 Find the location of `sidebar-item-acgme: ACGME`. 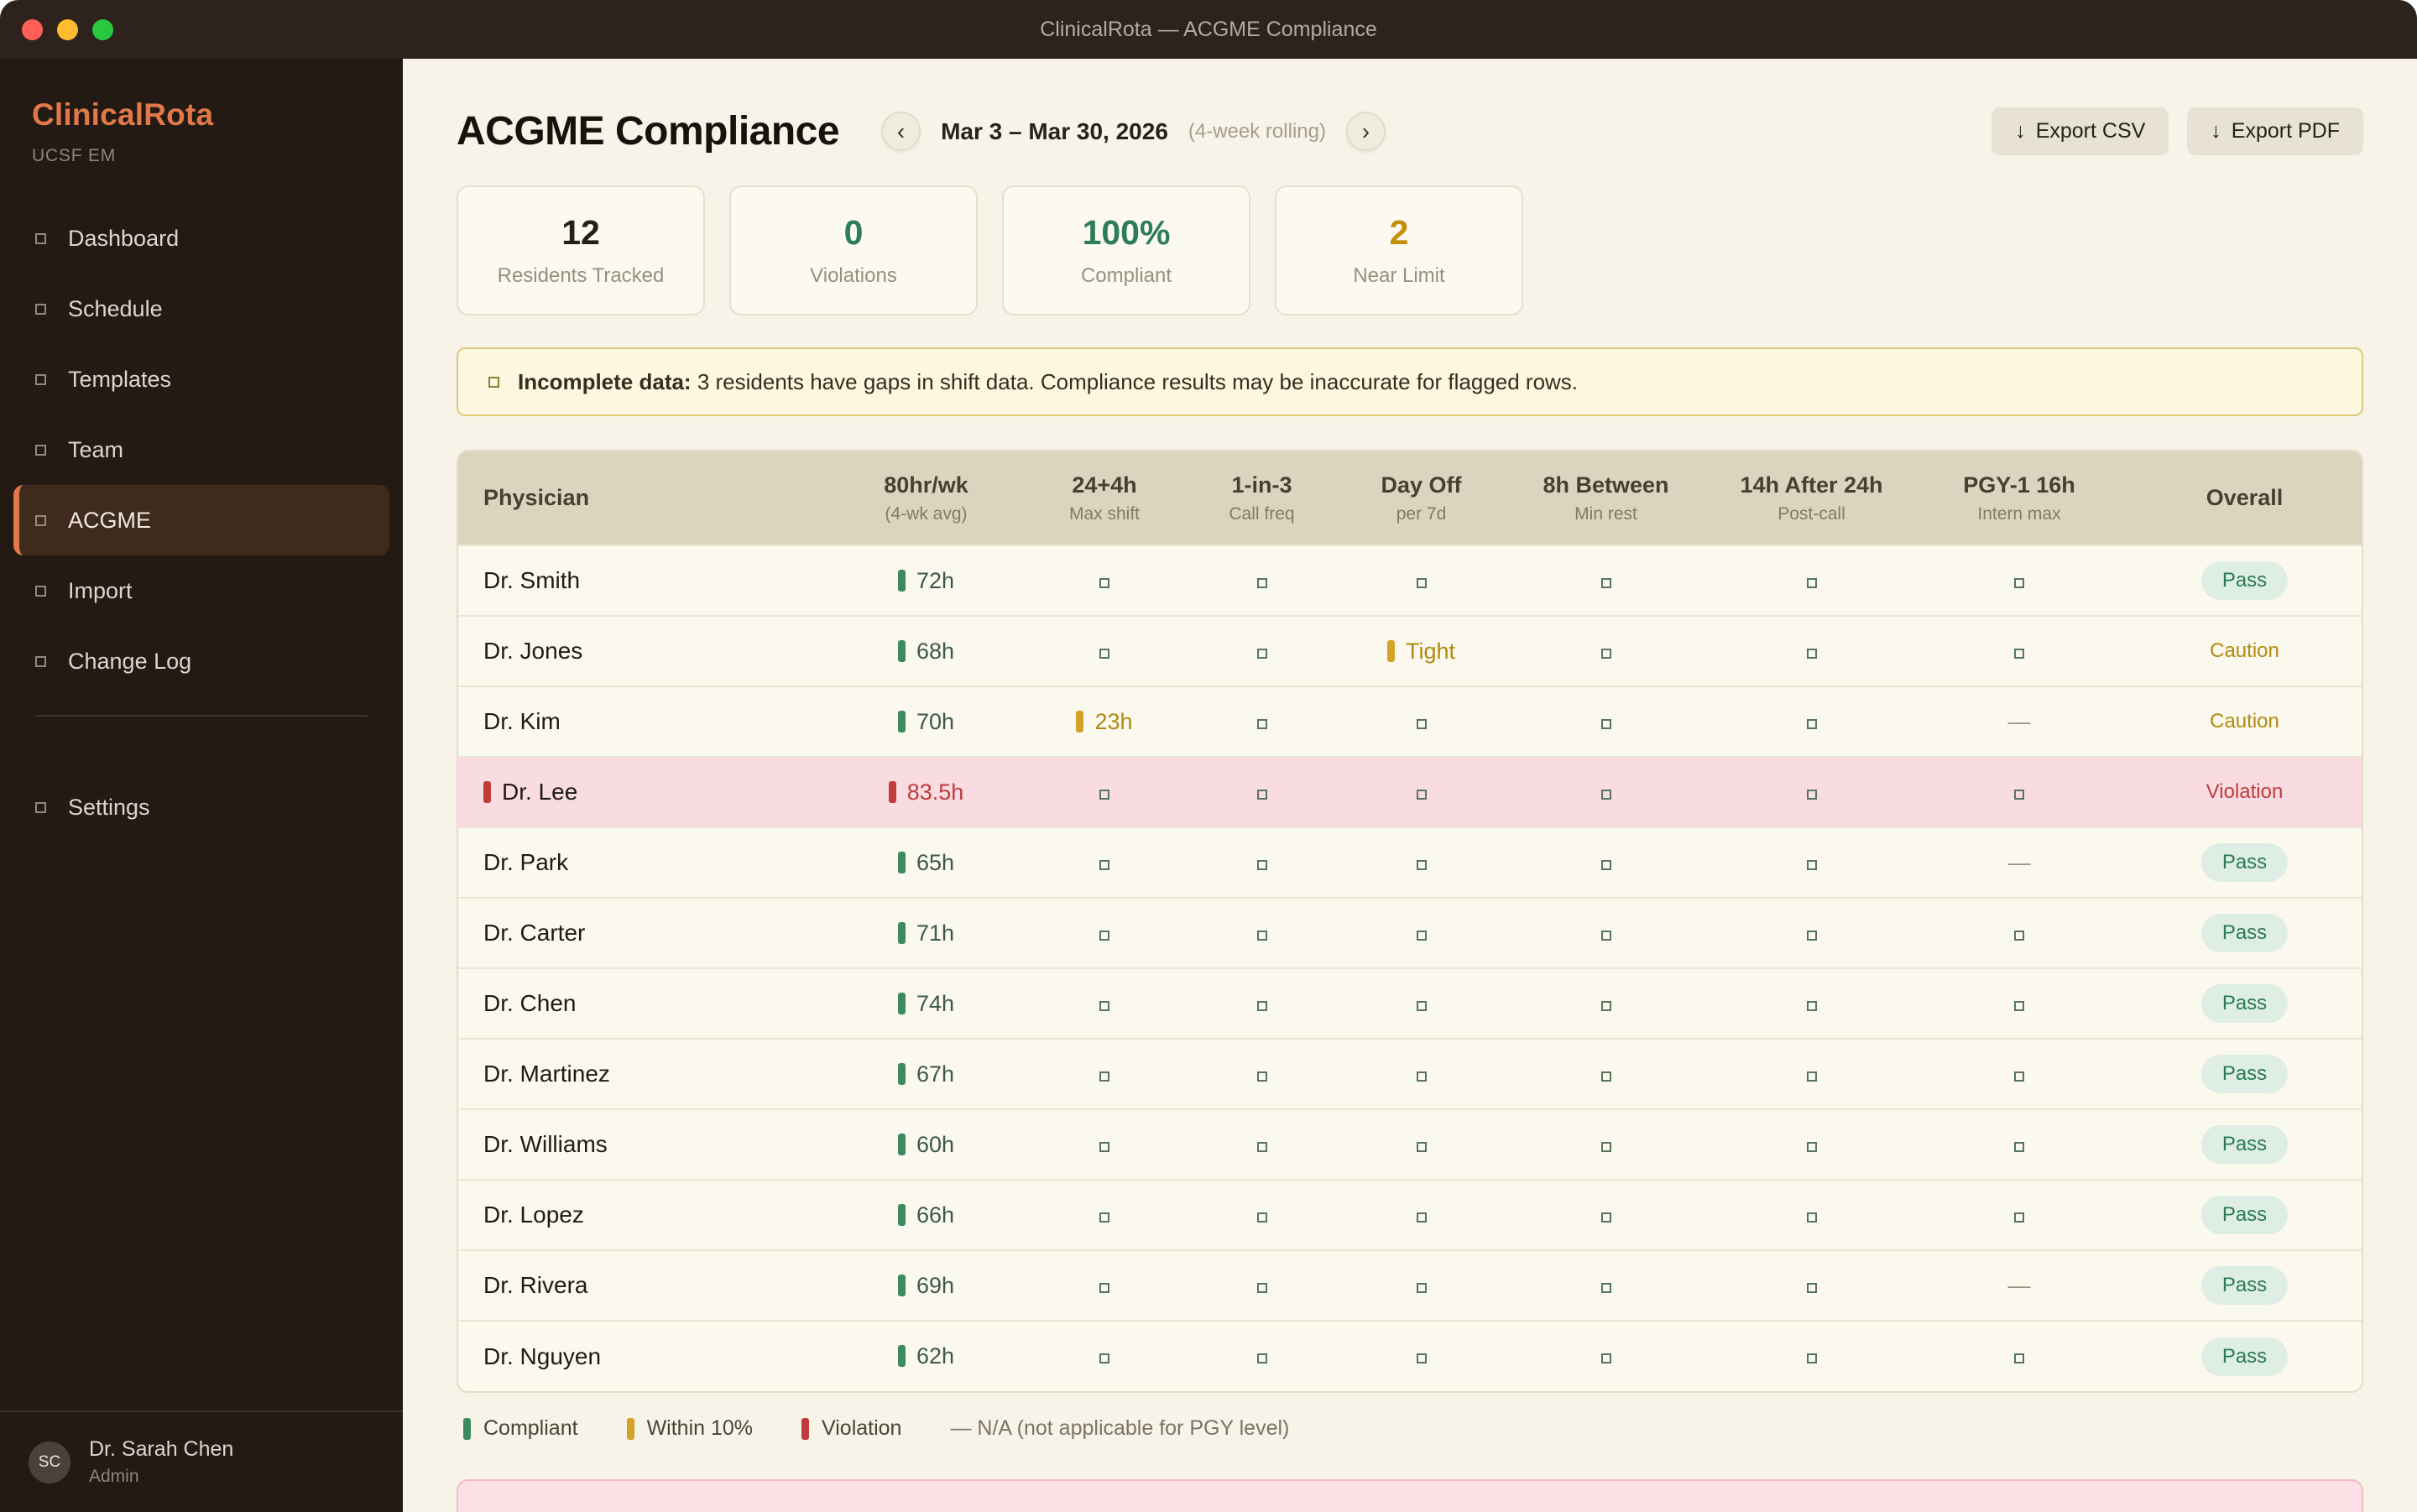

sidebar-item-acgme: ACGME is located at coordinates (201, 520).